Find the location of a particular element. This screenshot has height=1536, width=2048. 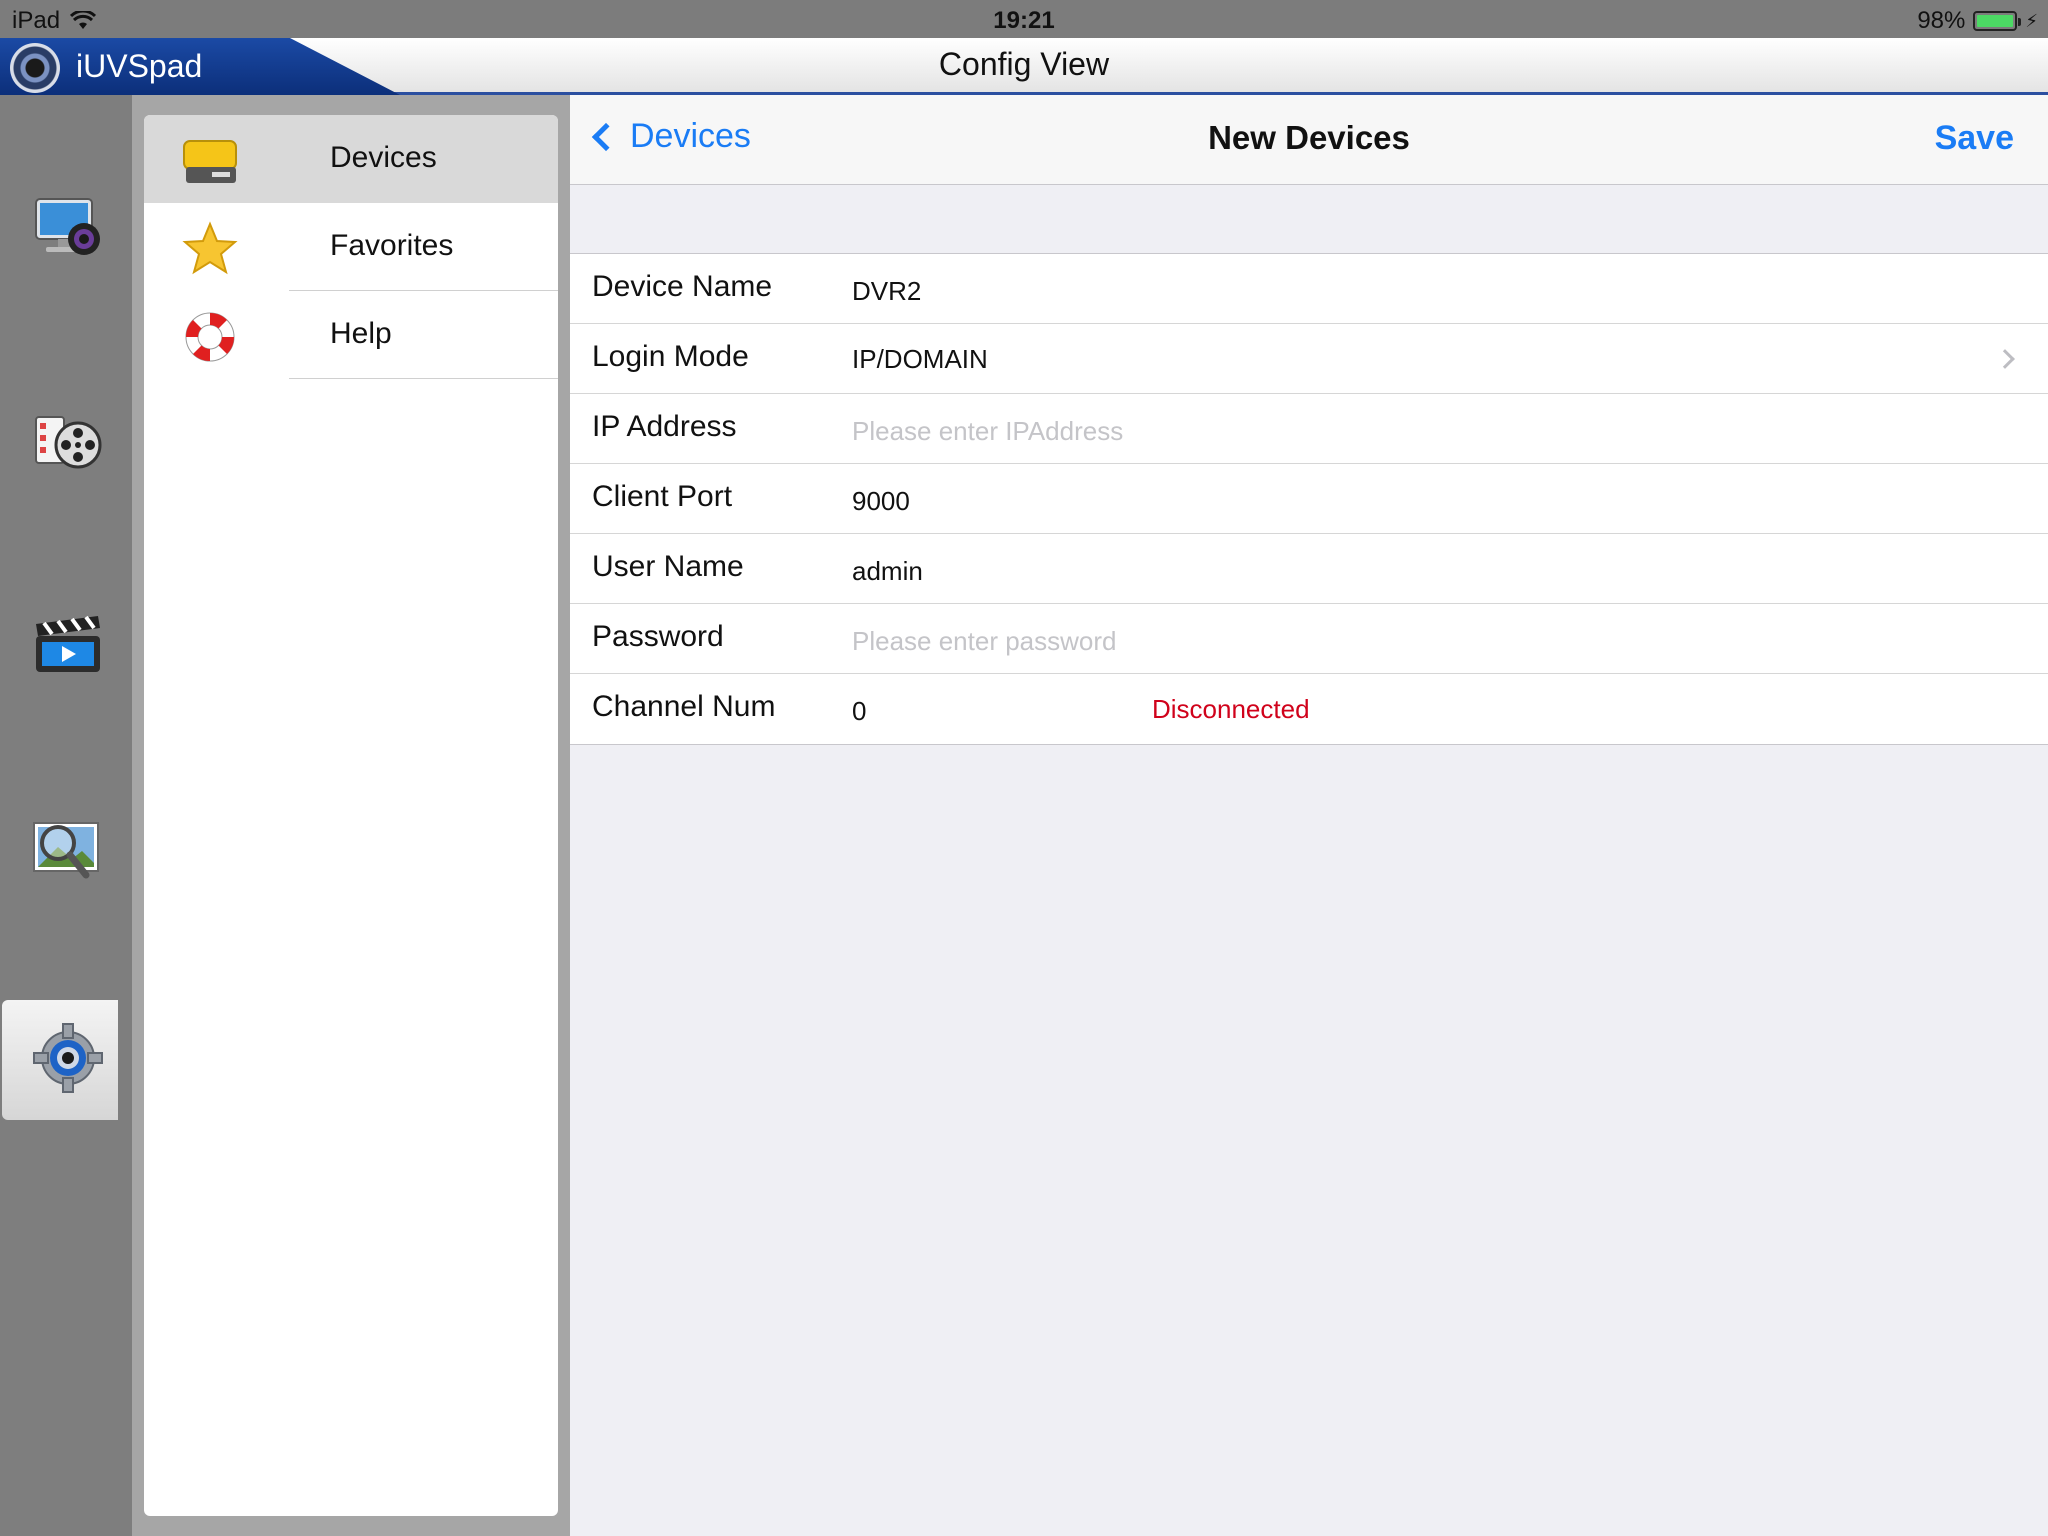

form-row-password: Password is located at coordinates (1309, 639).